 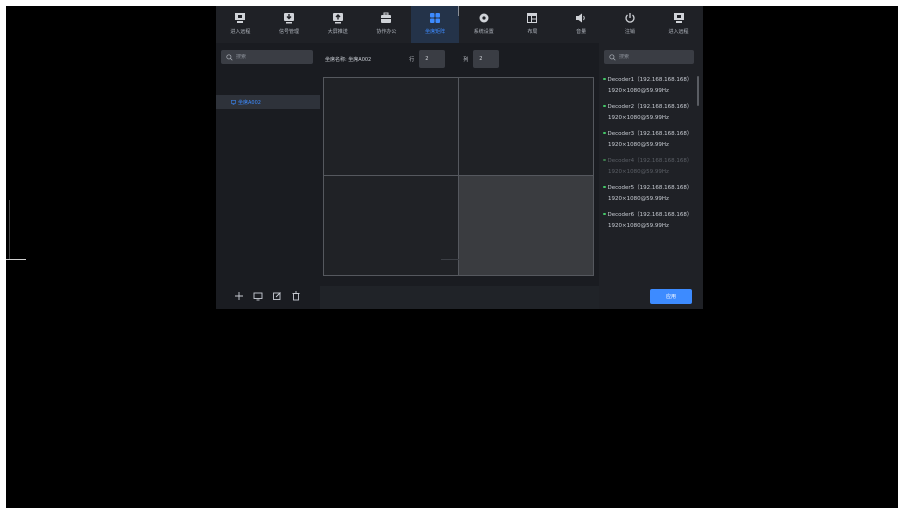 What do you see at coordinates (3, 256) in the screenshot?
I see `frame-border-left` at bounding box center [3, 256].